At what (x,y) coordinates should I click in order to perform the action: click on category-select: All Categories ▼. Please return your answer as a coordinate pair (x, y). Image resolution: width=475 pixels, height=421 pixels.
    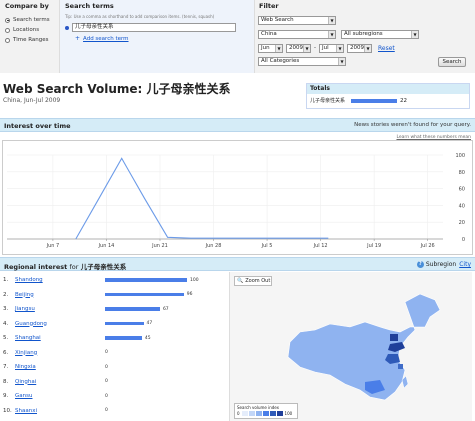
    Looking at the image, I should click on (302, 61).